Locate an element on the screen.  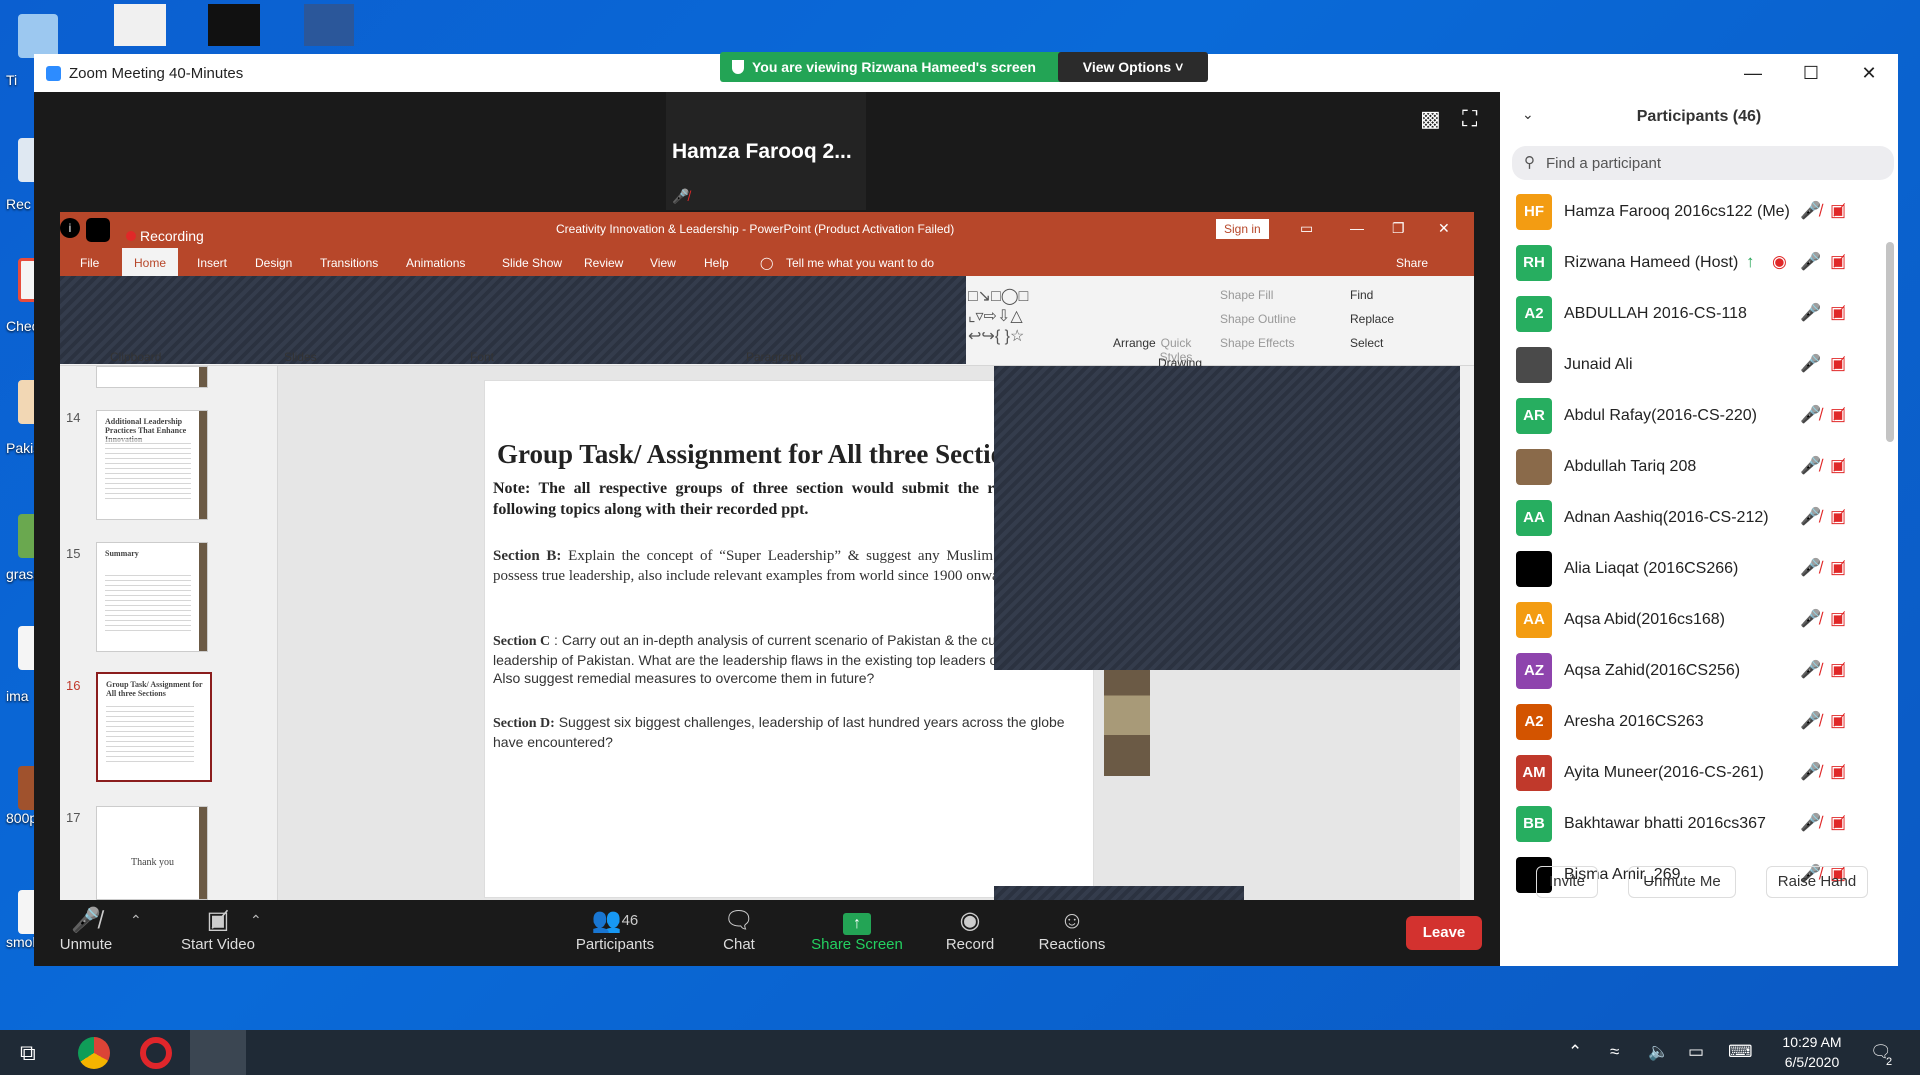
participant-row: Alia Liaqat (2016CS266) 🎤̸ ▣̸ is located at coordinates (1690, 570).